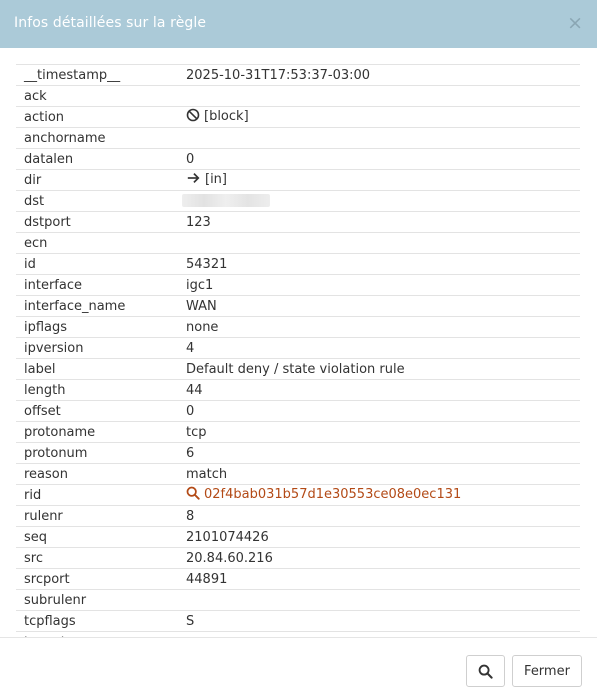 This screenshot has height=700, width=597. What do you see at coordinates (97, 474) in the screenshot?
I see `field-name: reason` at bounding box center [97, 474].